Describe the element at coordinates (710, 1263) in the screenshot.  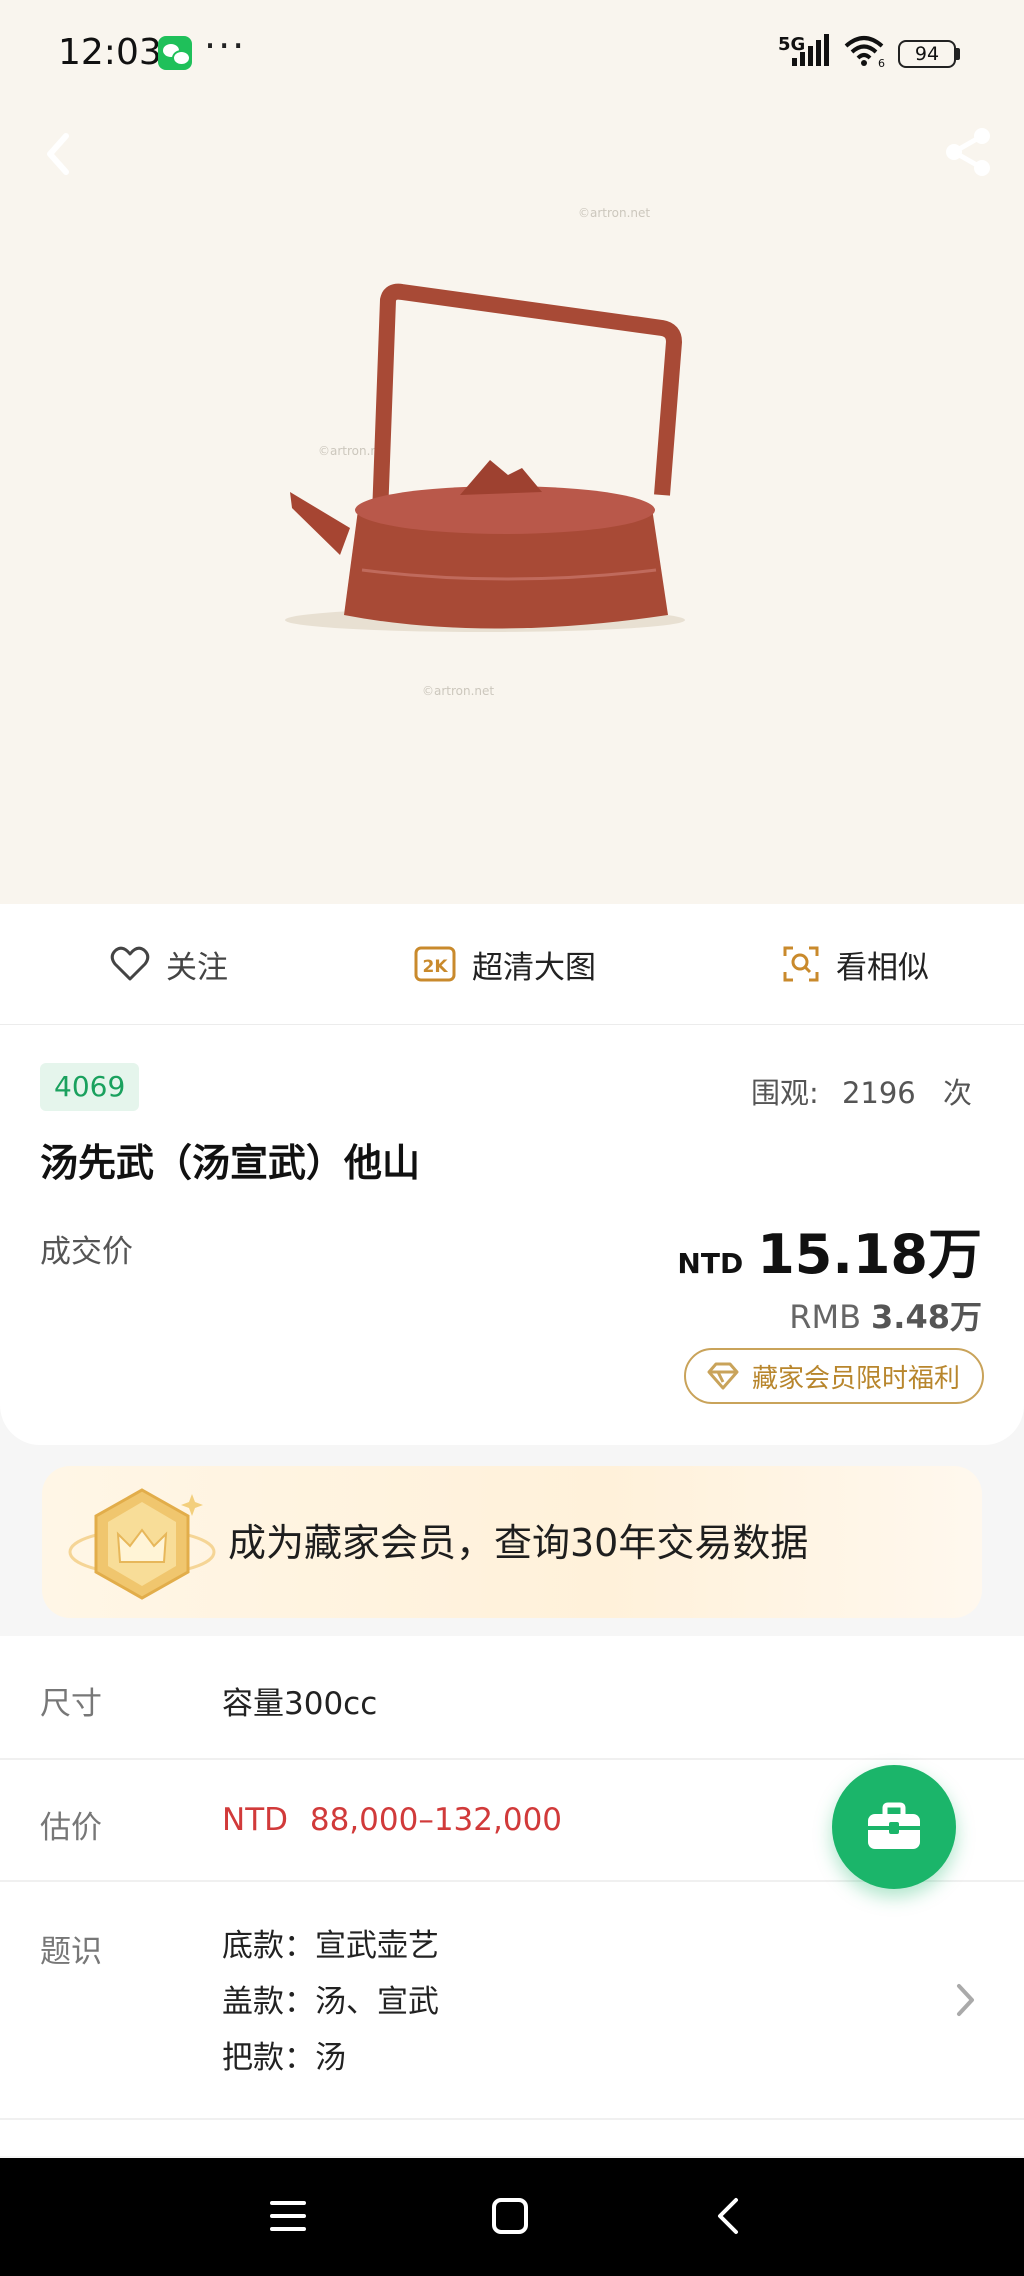
I see `price-currency: NTD` at that location.